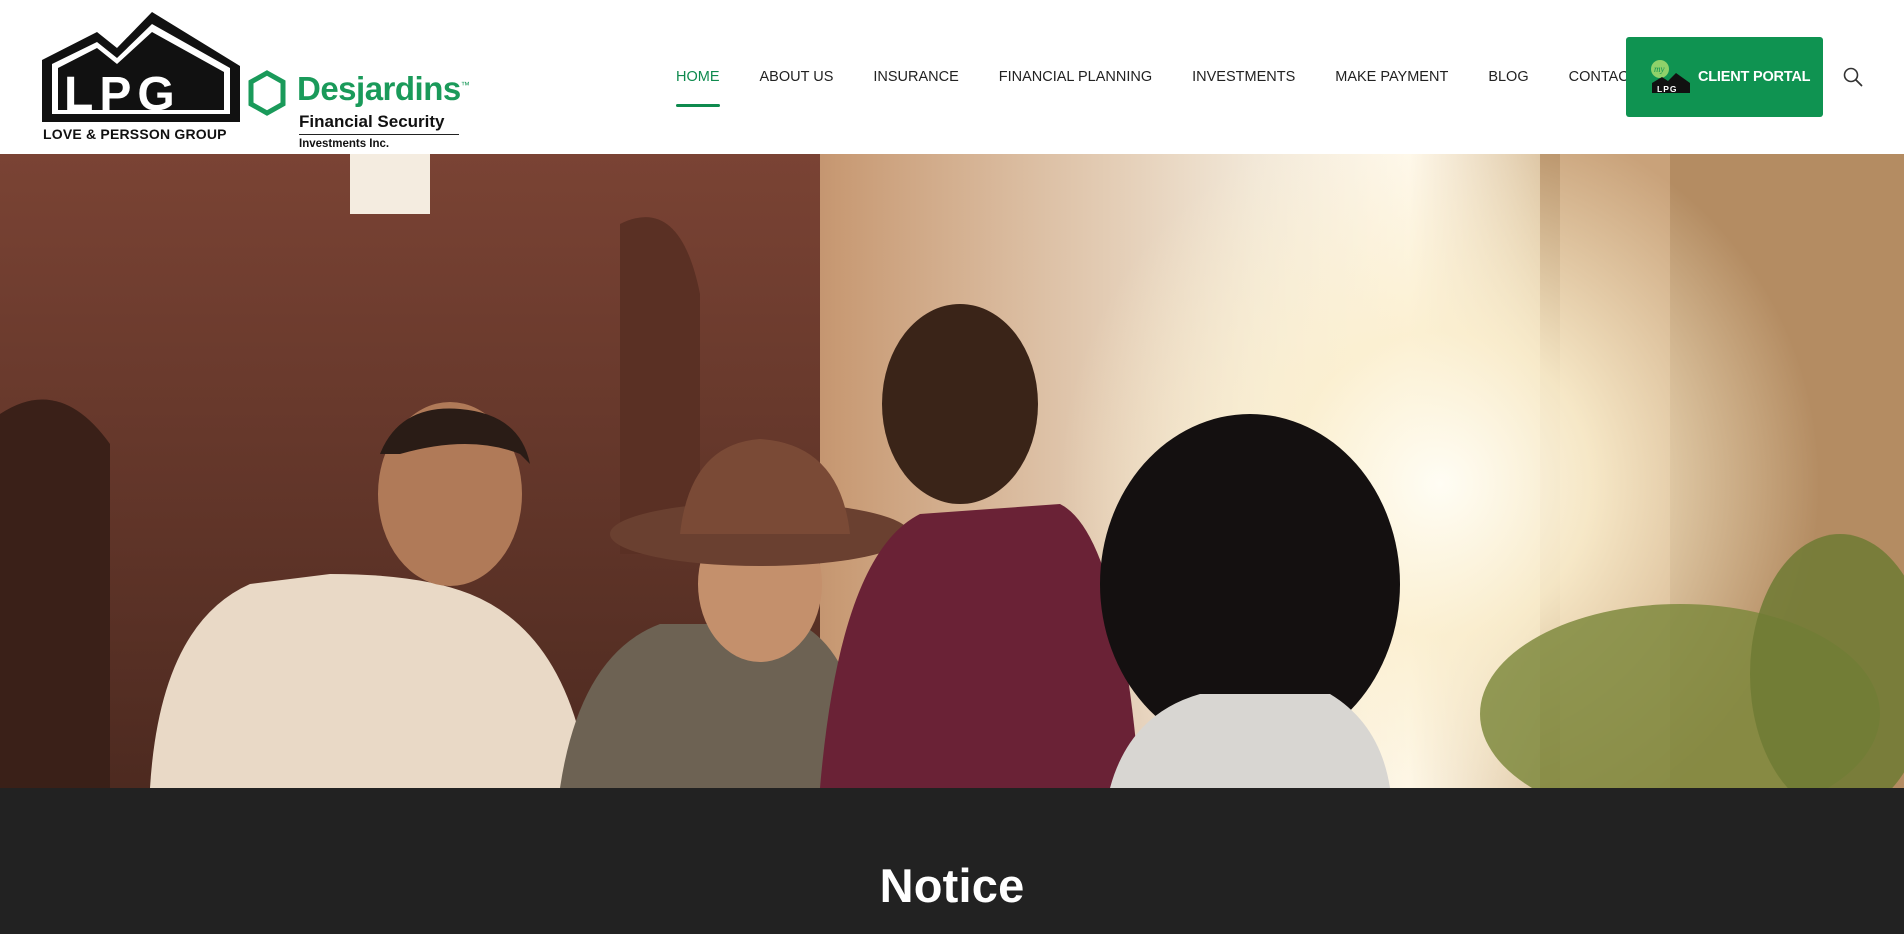 The width and height of the screenshot is (1904, 934). I want to click on lpg-mini-text: LPG, so click(1667, 89).